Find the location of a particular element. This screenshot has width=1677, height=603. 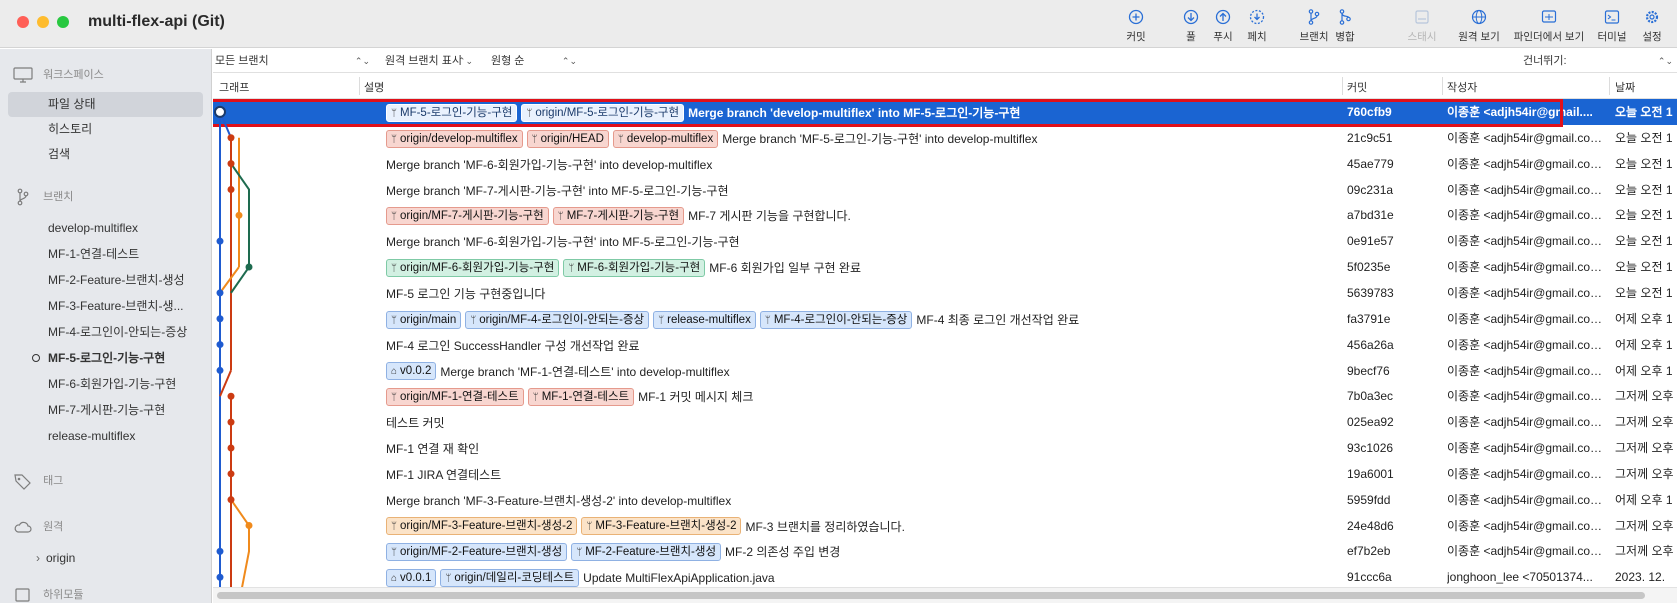

submodules-section-header: 하위모듈 is located at coordinates (48, 594).